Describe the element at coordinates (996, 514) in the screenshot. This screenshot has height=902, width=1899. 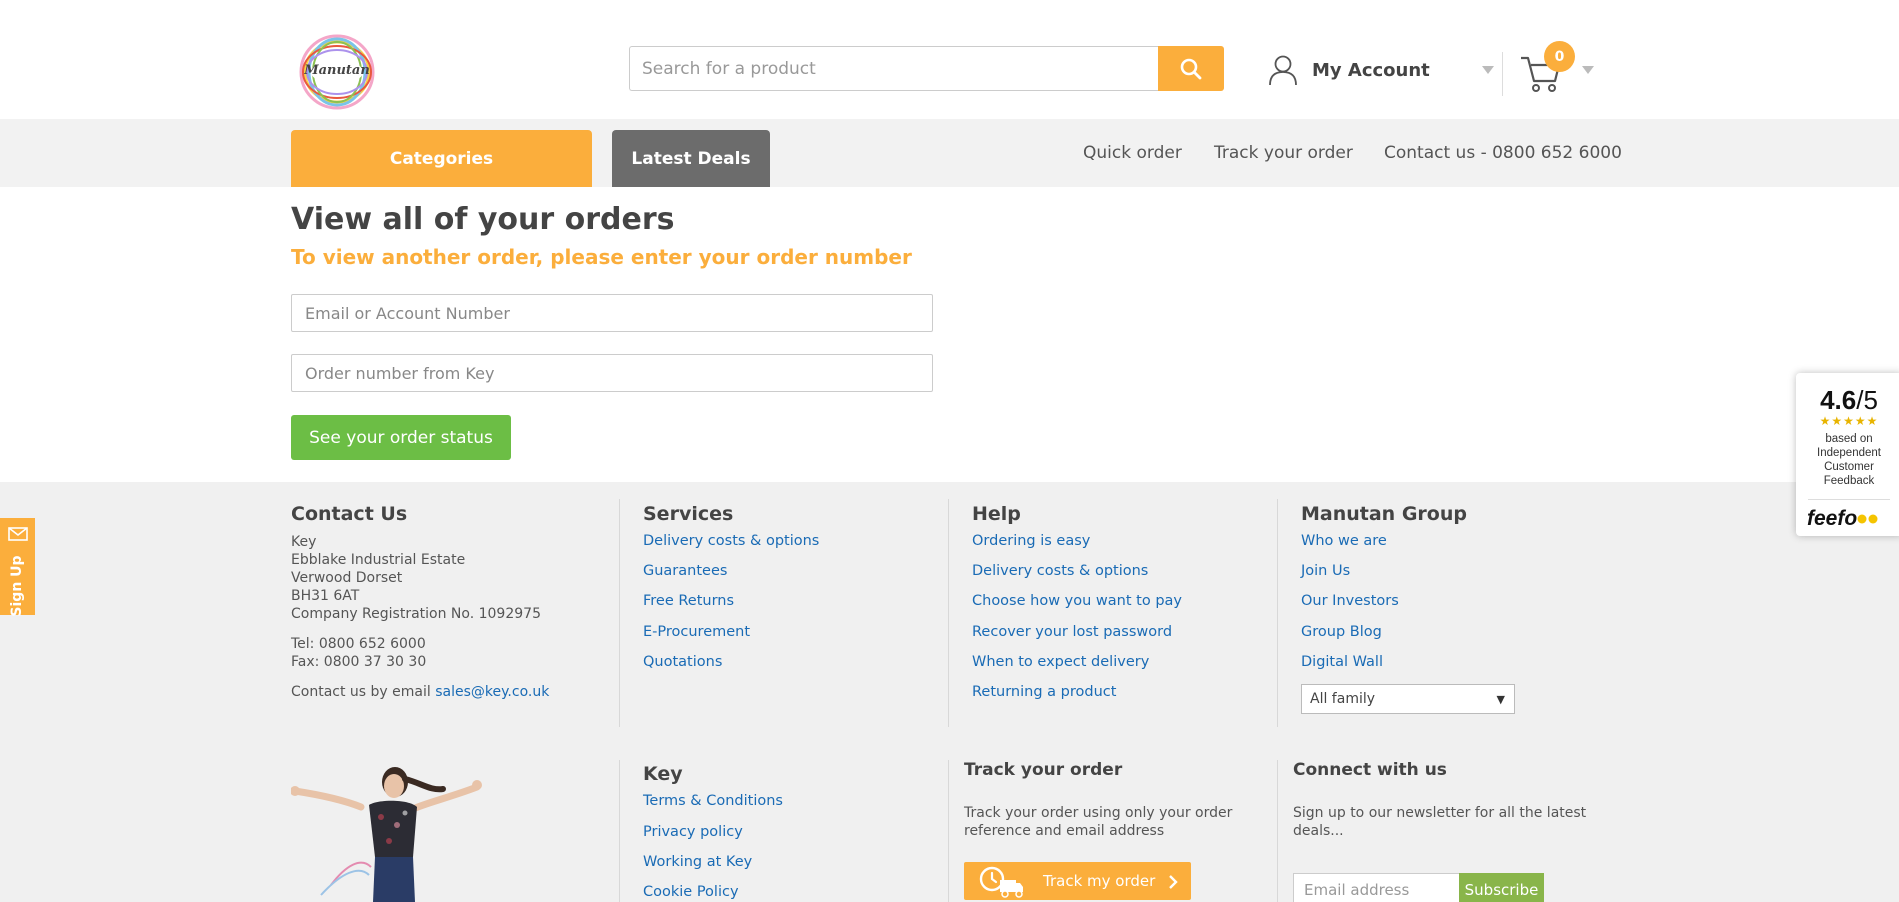
I see `footer-heading-help: Help` at that location.